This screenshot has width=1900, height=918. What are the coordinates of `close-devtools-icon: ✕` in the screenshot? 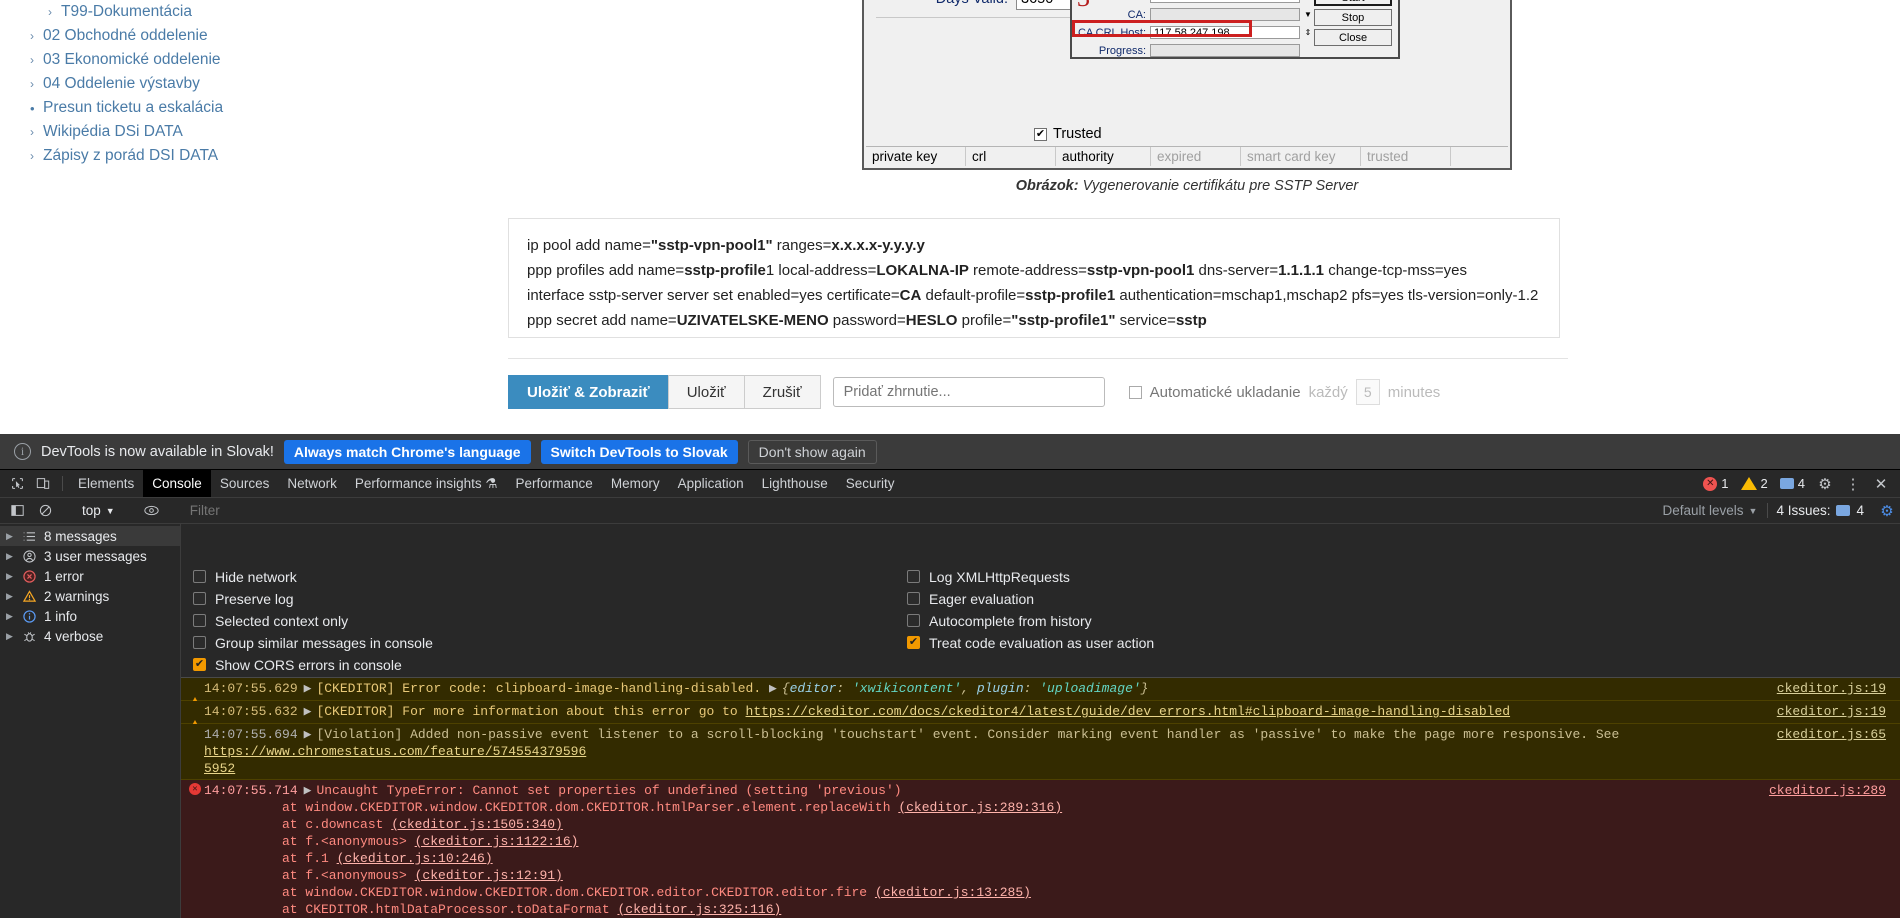 It's located at (1881, 484).